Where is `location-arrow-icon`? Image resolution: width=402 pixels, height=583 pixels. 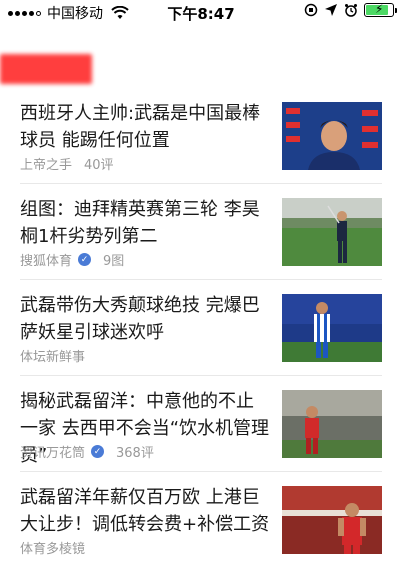 location-arrow-icon is located at coordinates (331, 10).